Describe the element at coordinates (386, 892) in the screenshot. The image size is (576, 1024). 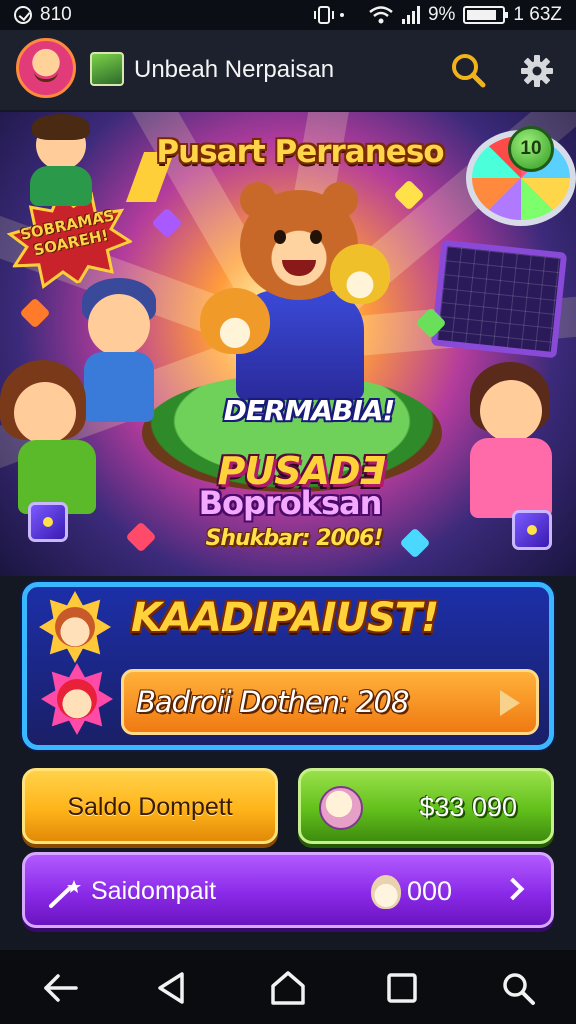
I see `money-bag-icon` at that location.